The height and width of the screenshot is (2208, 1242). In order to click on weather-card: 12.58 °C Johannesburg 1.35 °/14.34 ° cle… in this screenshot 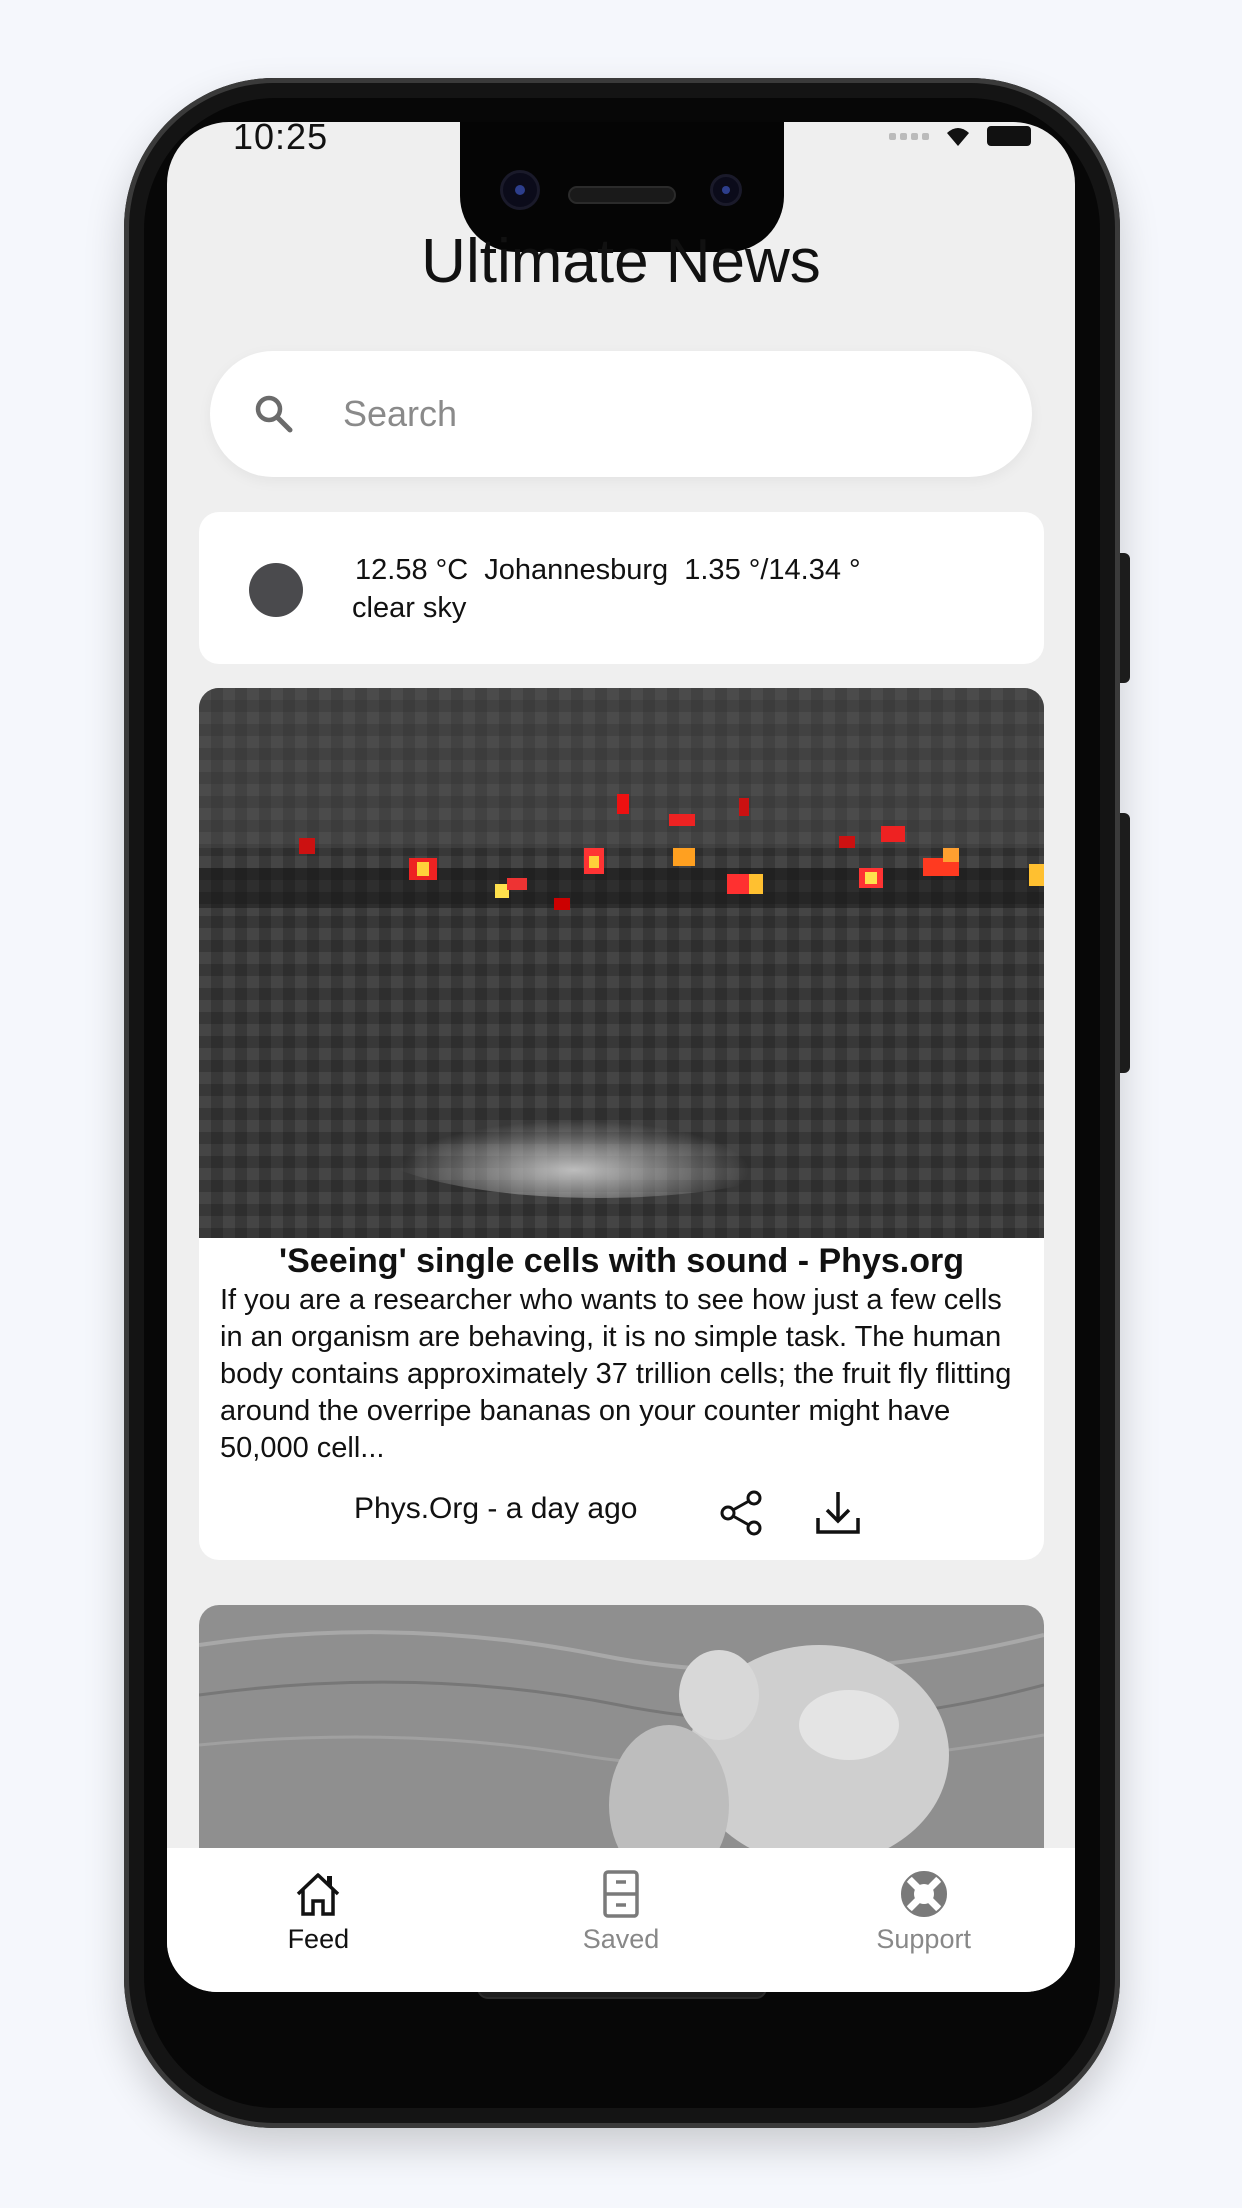, I will do `click(621, 588)`.